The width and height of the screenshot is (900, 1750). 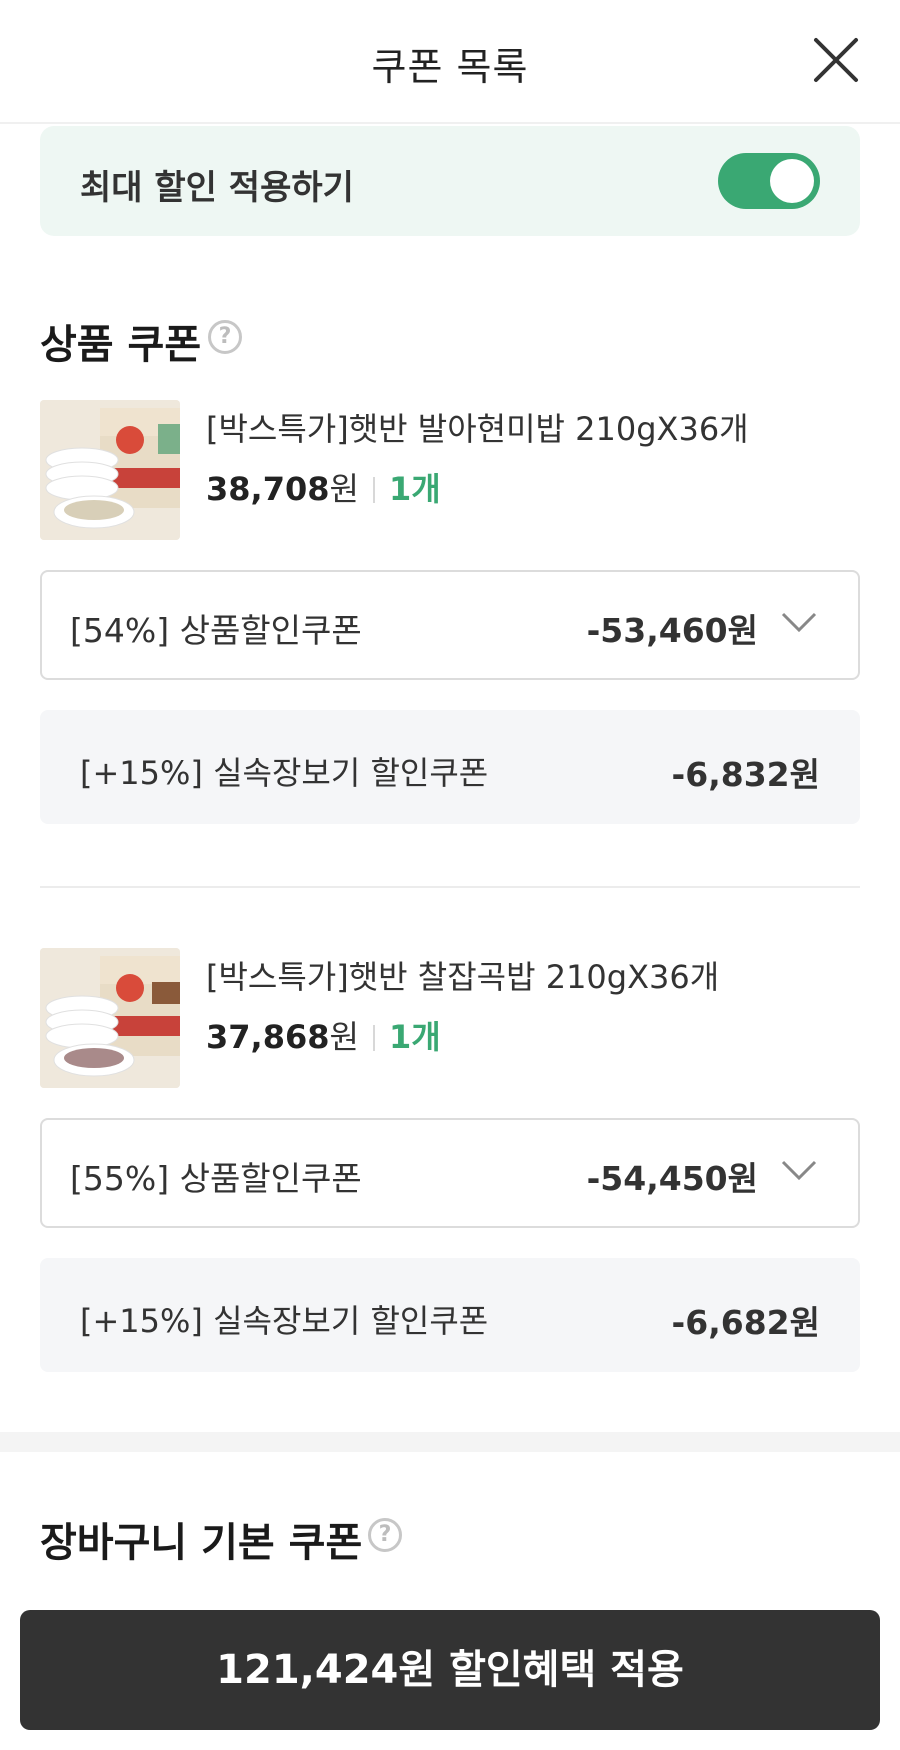 What do you see at coordinates (792, 181) in the screenshot?
I see `toggle-knob` at bounding box center [792, 181].